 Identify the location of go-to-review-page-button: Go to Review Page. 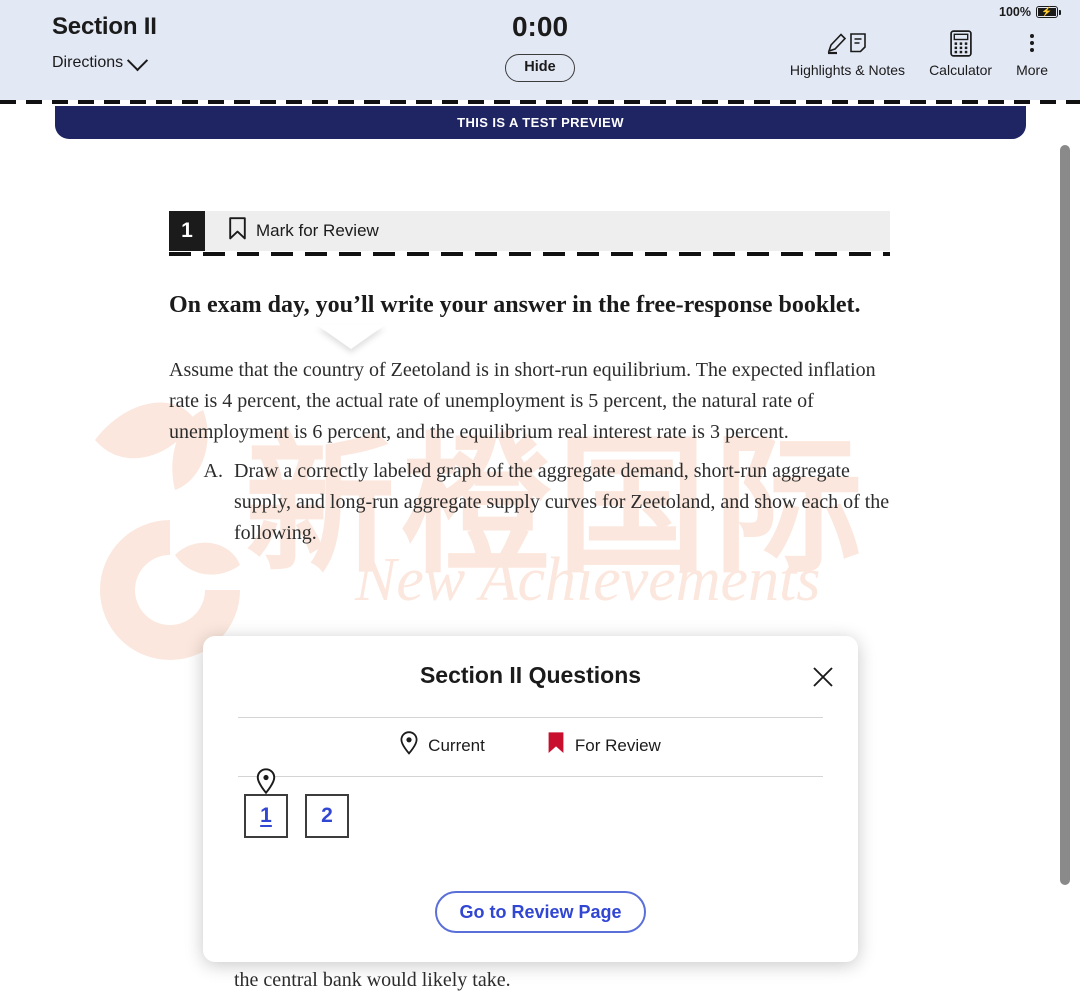
(540, 912).